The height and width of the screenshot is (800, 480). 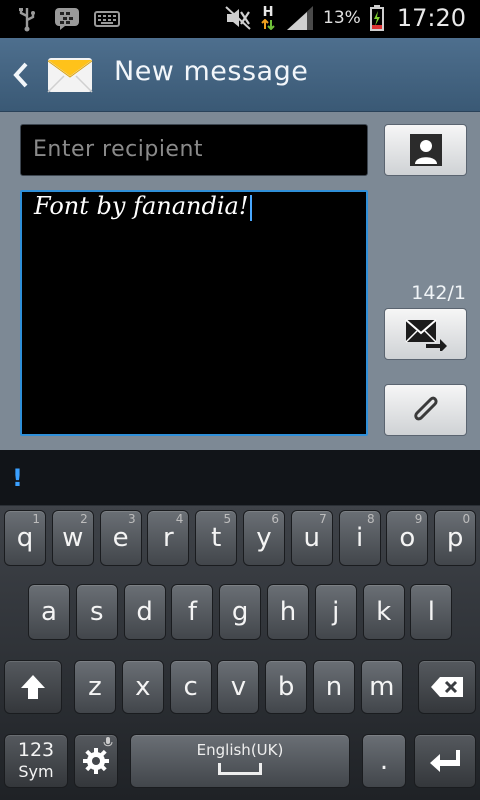 I want to click on key-secondary-label: 4, so click(x=179, y=519).